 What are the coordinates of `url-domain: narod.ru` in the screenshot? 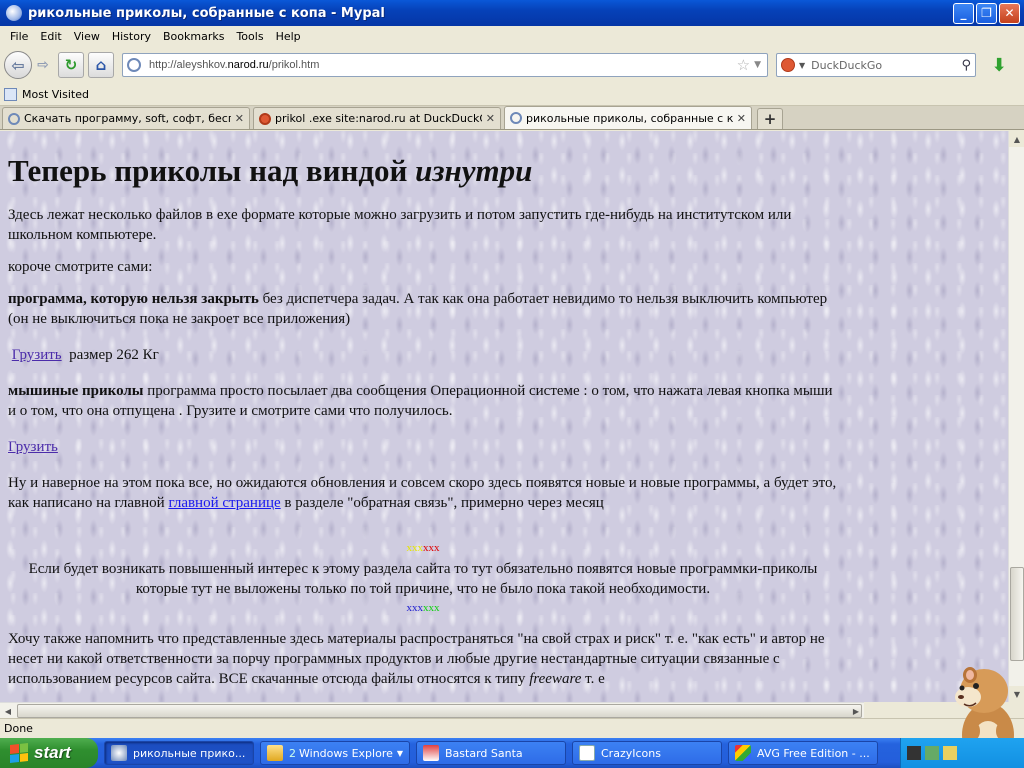 It's located at (248, 65).